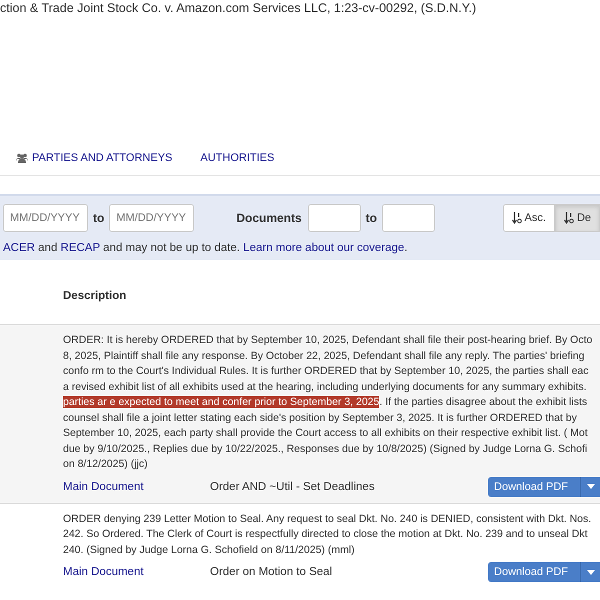 This screenshot has width=600, height=600. What do you see at coordinates (323, 248) in the screenshot?
I see `notice-link: Learn more about our coverage` at bounding box center [323, 248].